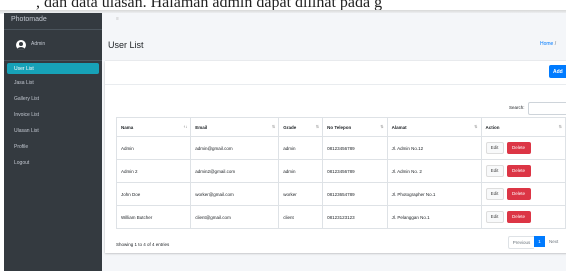 This screenshot has width=566, height=271. What do you see at coordinates (235, 217) in the screenshot?
I see `cell-email: client@gmail.com` at bounding box center [235, 217].